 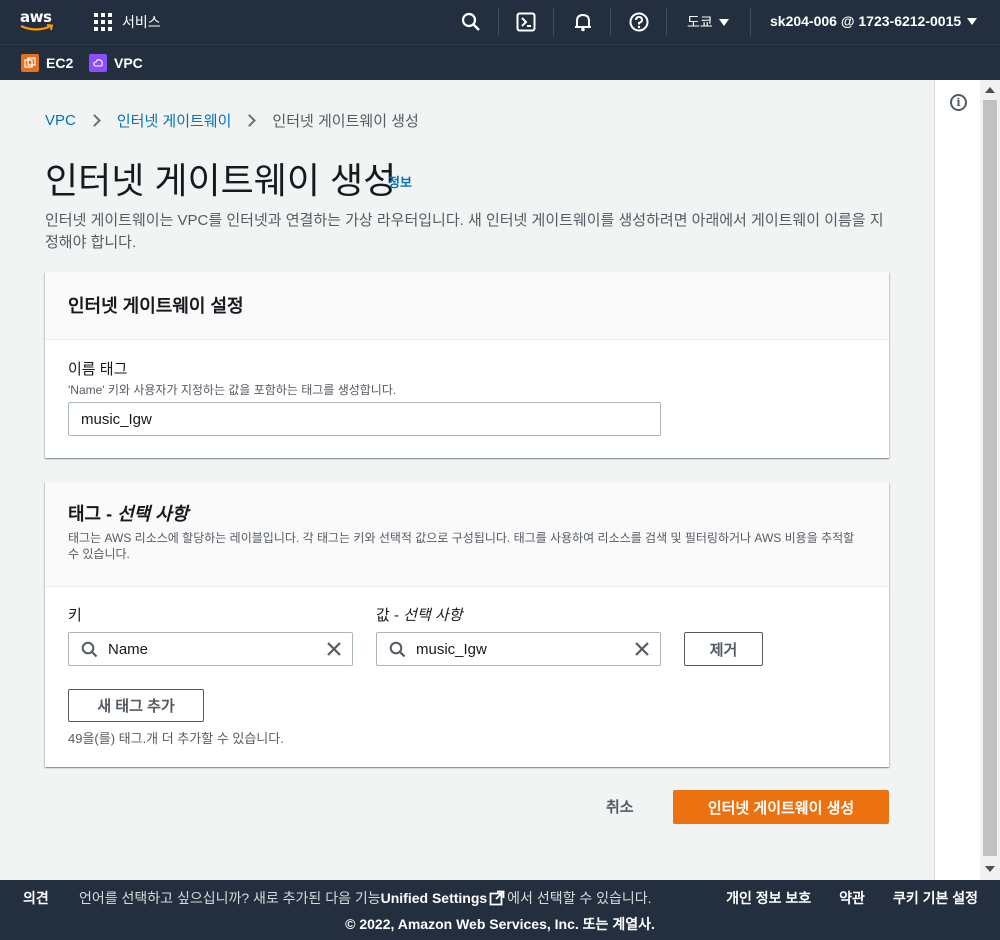 I want to click on name-tag-label: 이름 태그, so click(x=98, y=369).